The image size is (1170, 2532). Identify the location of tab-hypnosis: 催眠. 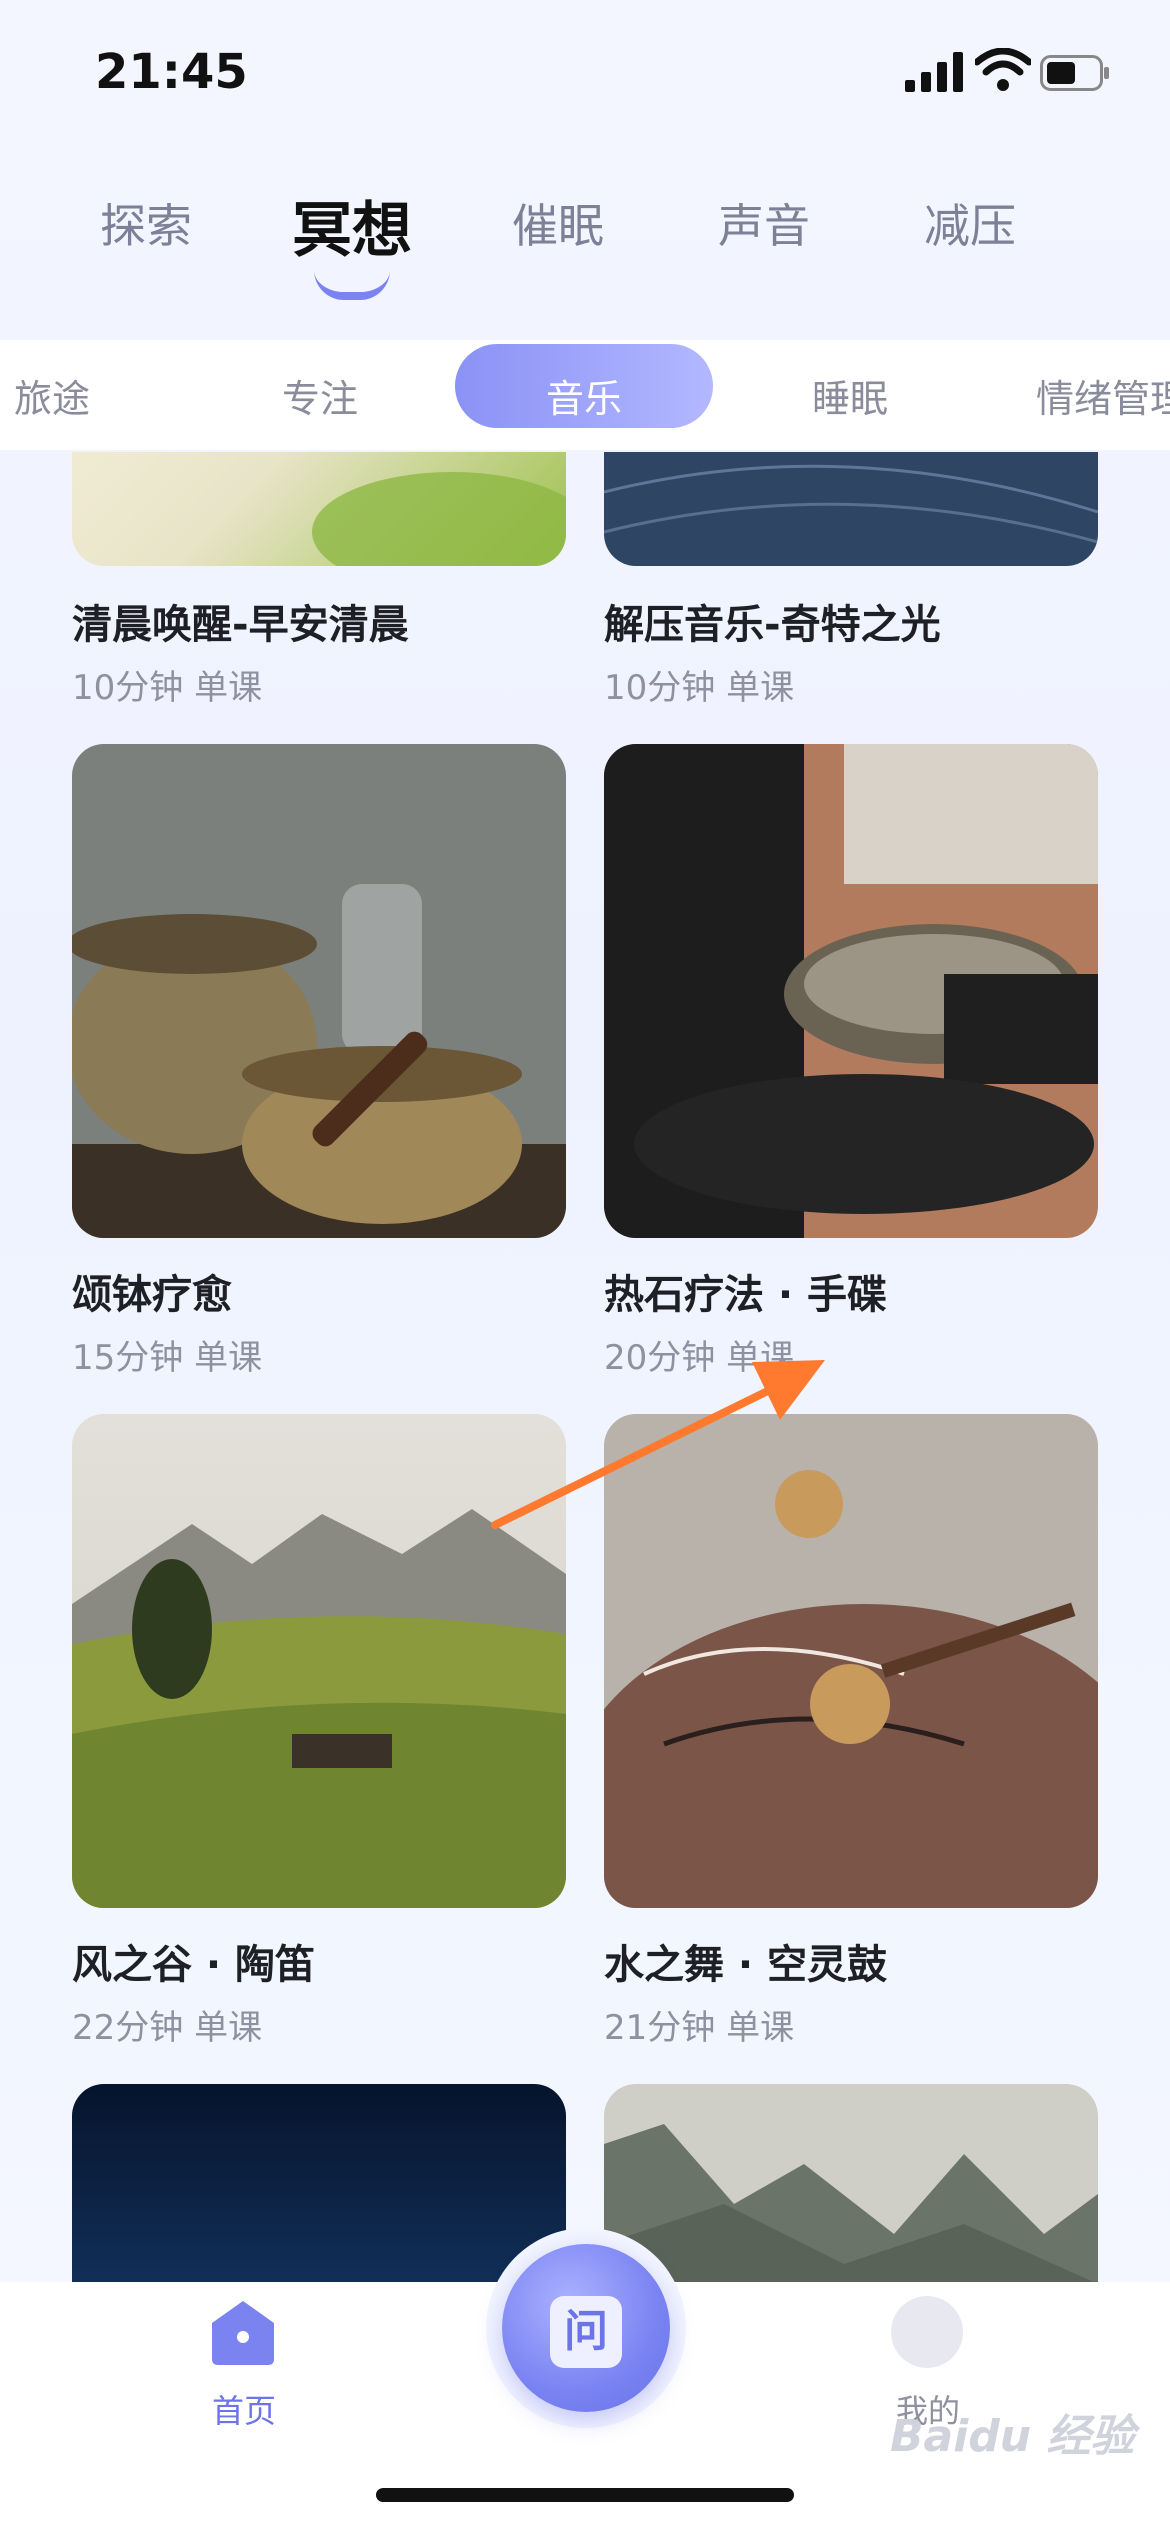
(558, 223).